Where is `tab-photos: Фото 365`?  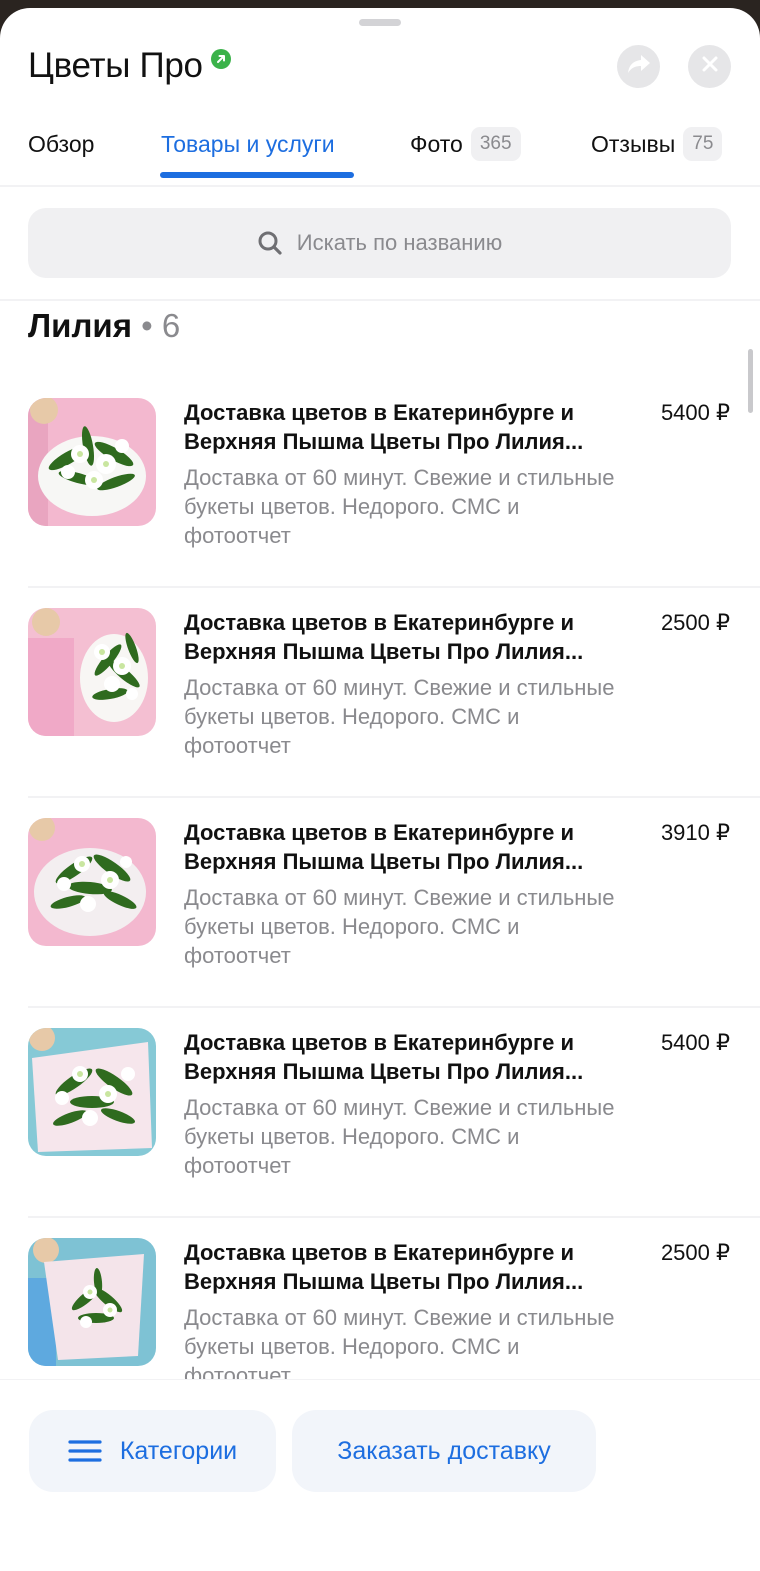
tab-photos: Фото 365 is located at coordinates (465, 144).